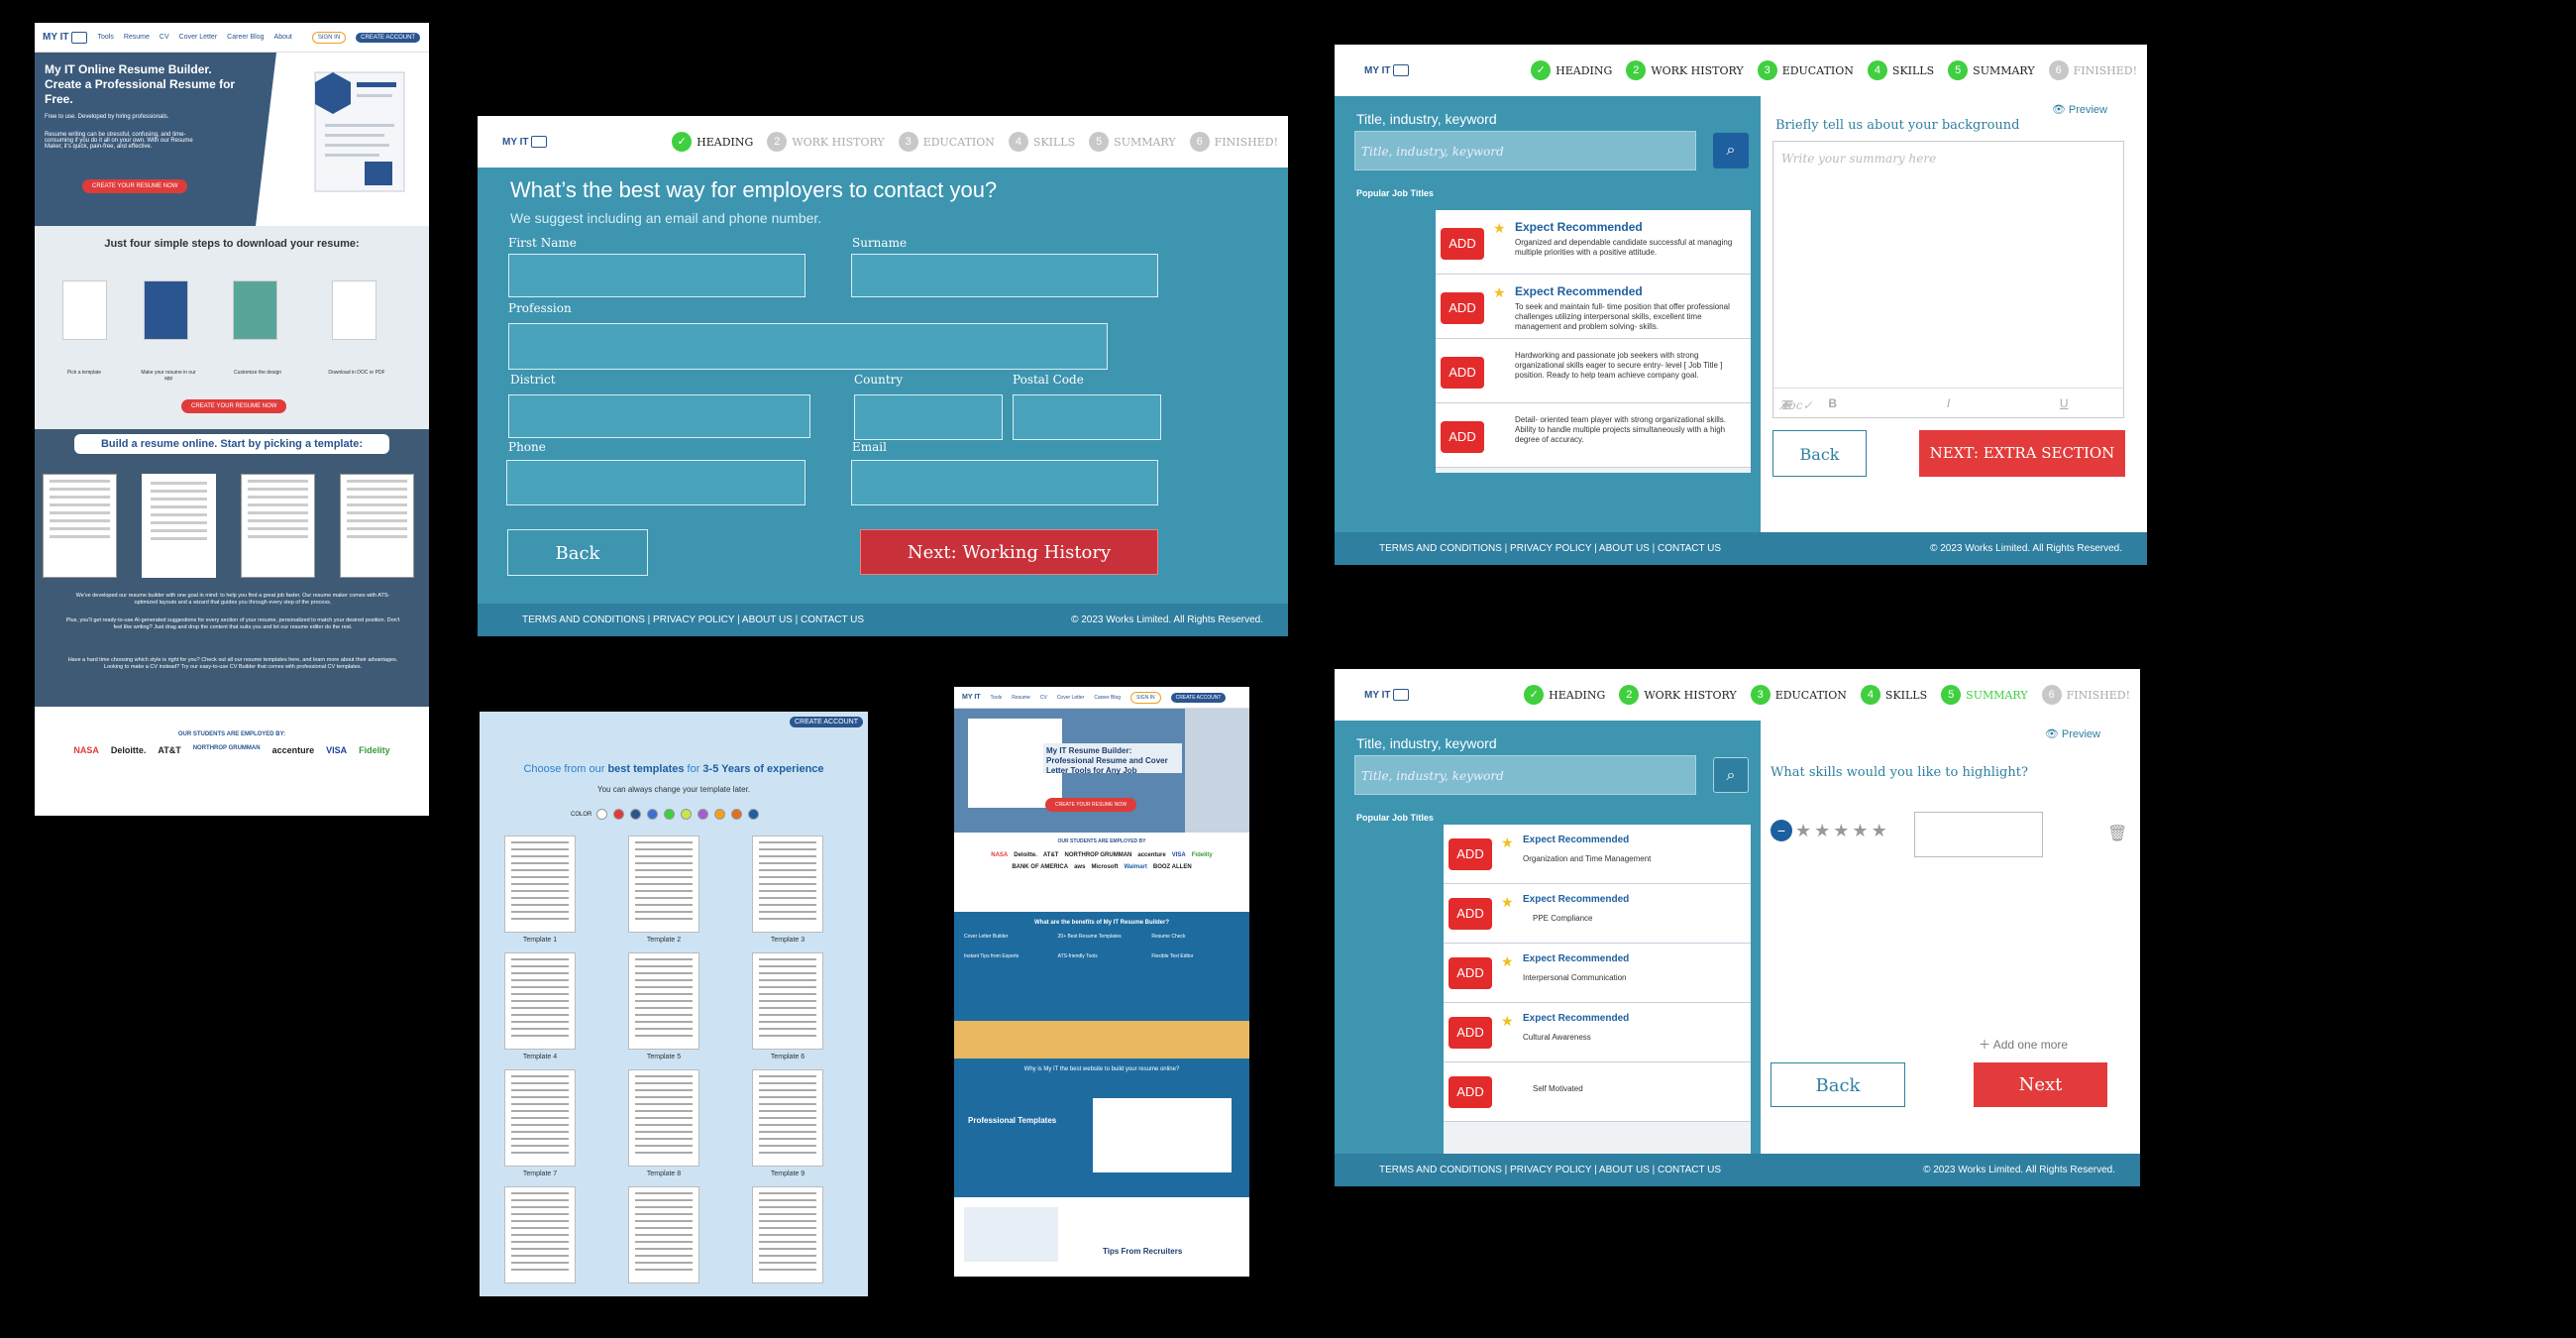  Describe the element at coordinates (1009, 552) in the screenshot. I see `next-working-history-button: Next: Working History` at that location.